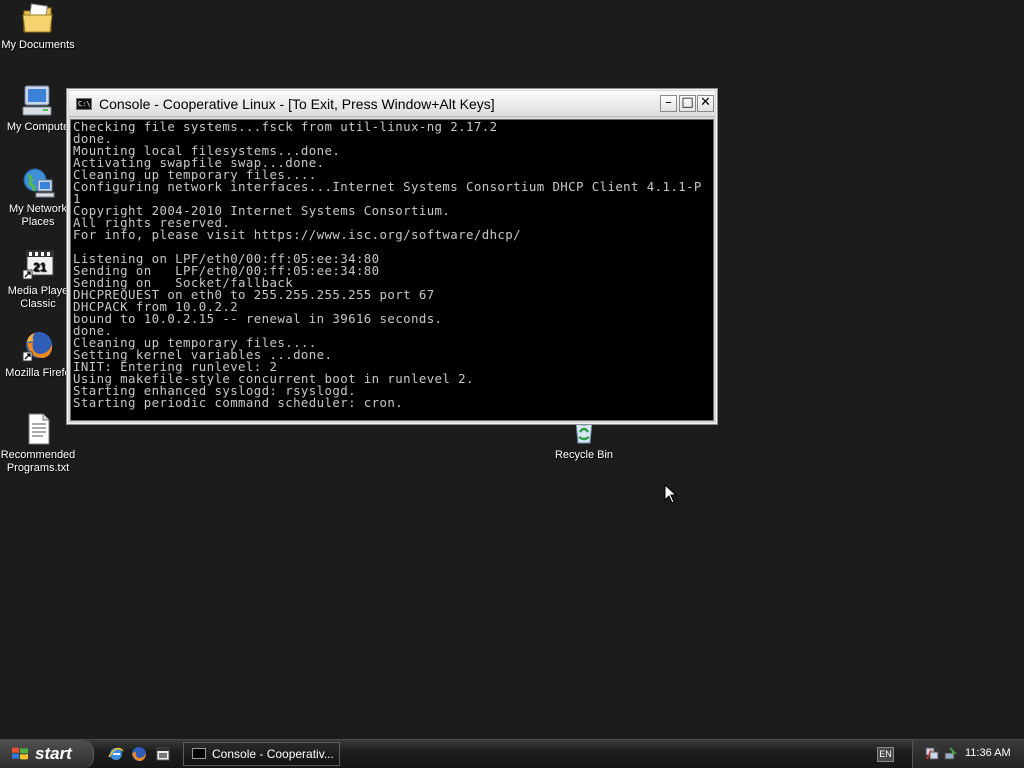 This screenshot has height=768, width=1024. What do you see at coordinates (199, 753) in the screenshot?
I see `console-app-icon` at bounding box center [199, 753].